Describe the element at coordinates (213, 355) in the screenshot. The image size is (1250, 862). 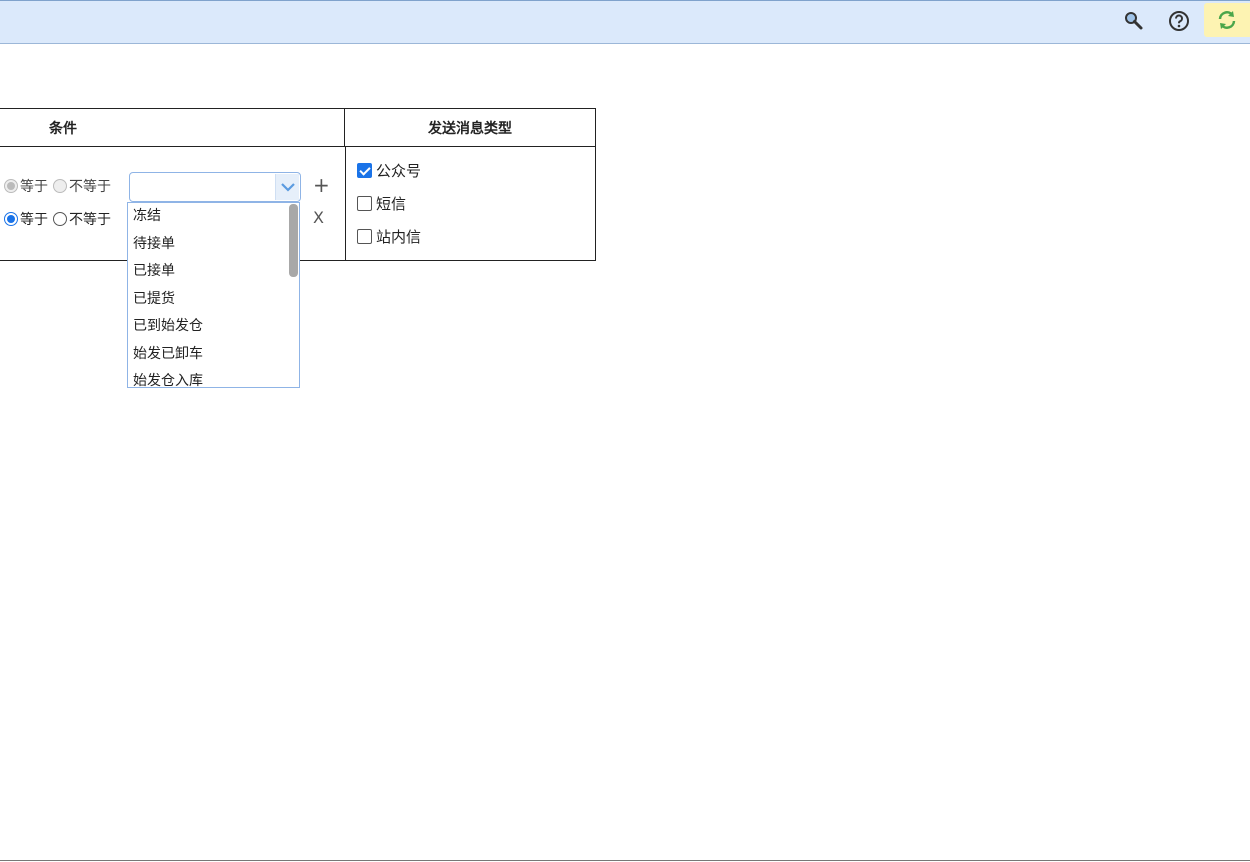
I see `dropdown-option: 始发已卸车` at that location.